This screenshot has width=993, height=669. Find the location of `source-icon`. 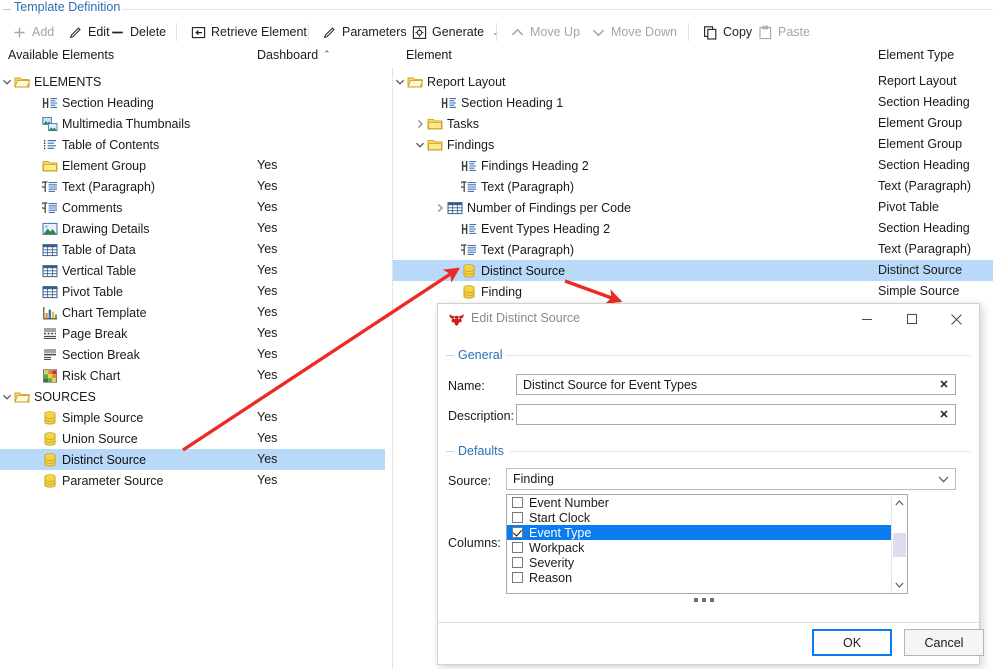

source-icon is located at coordinates (50, 480).